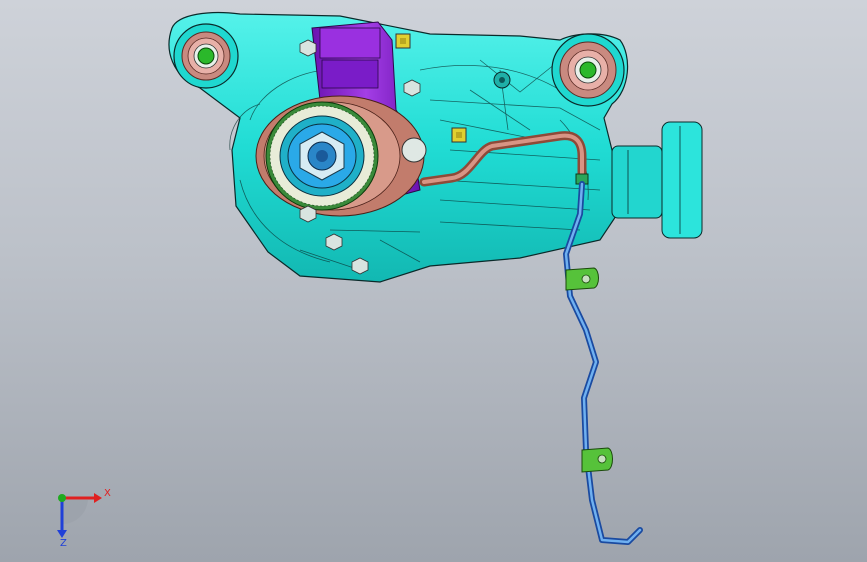 The width and height of the screenshot is (867, 562). What do you see at coordinates (414, 150) in the screenshot?
I see `drain-plug` at bounding box center [414, 150].